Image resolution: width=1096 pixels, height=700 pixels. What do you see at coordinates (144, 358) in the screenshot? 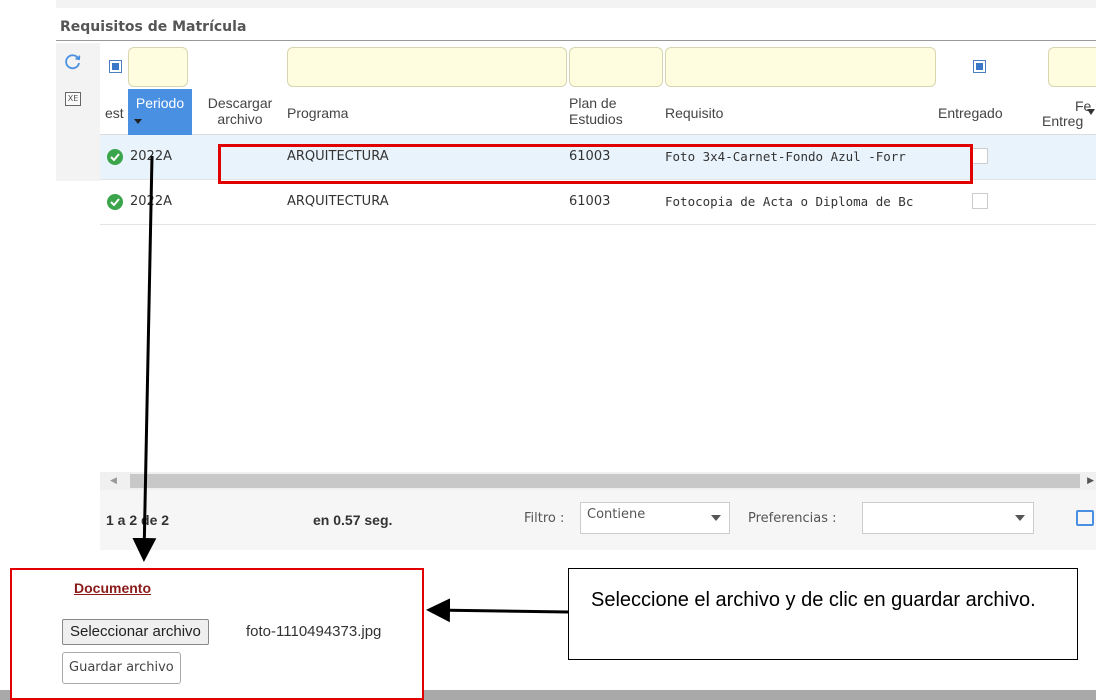
I see `arrow-down-line` at bounding box center [144, 358].